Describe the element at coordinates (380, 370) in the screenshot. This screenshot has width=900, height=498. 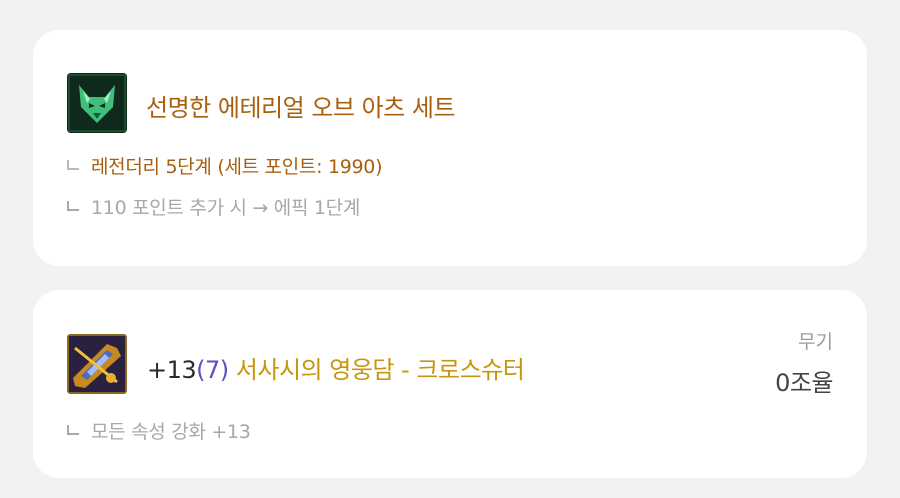
I see `weapon-name: 서사시의 영웅담 - 크로스슈터` at that location.